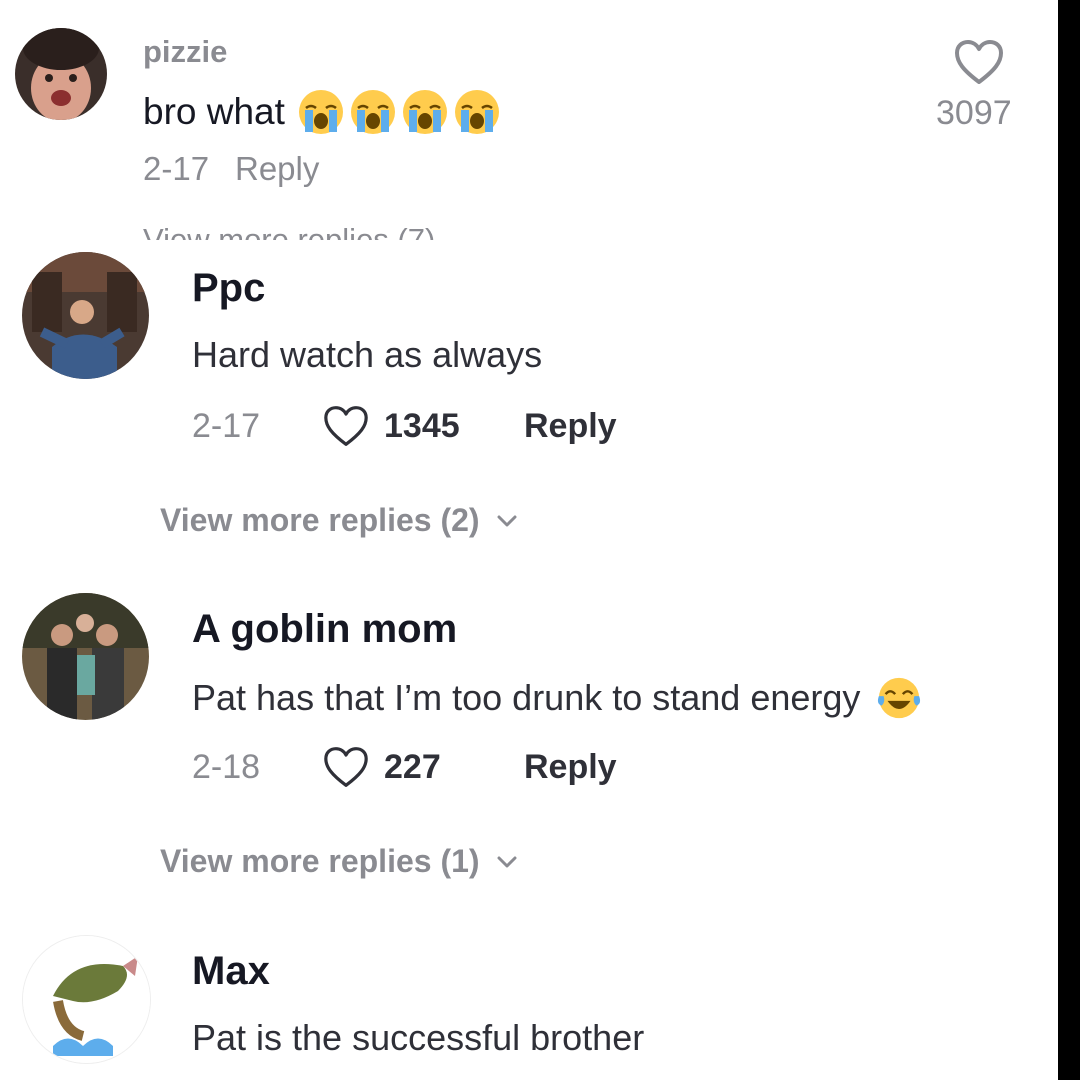  I want to click on like-count: 3097, so click(974, 113).